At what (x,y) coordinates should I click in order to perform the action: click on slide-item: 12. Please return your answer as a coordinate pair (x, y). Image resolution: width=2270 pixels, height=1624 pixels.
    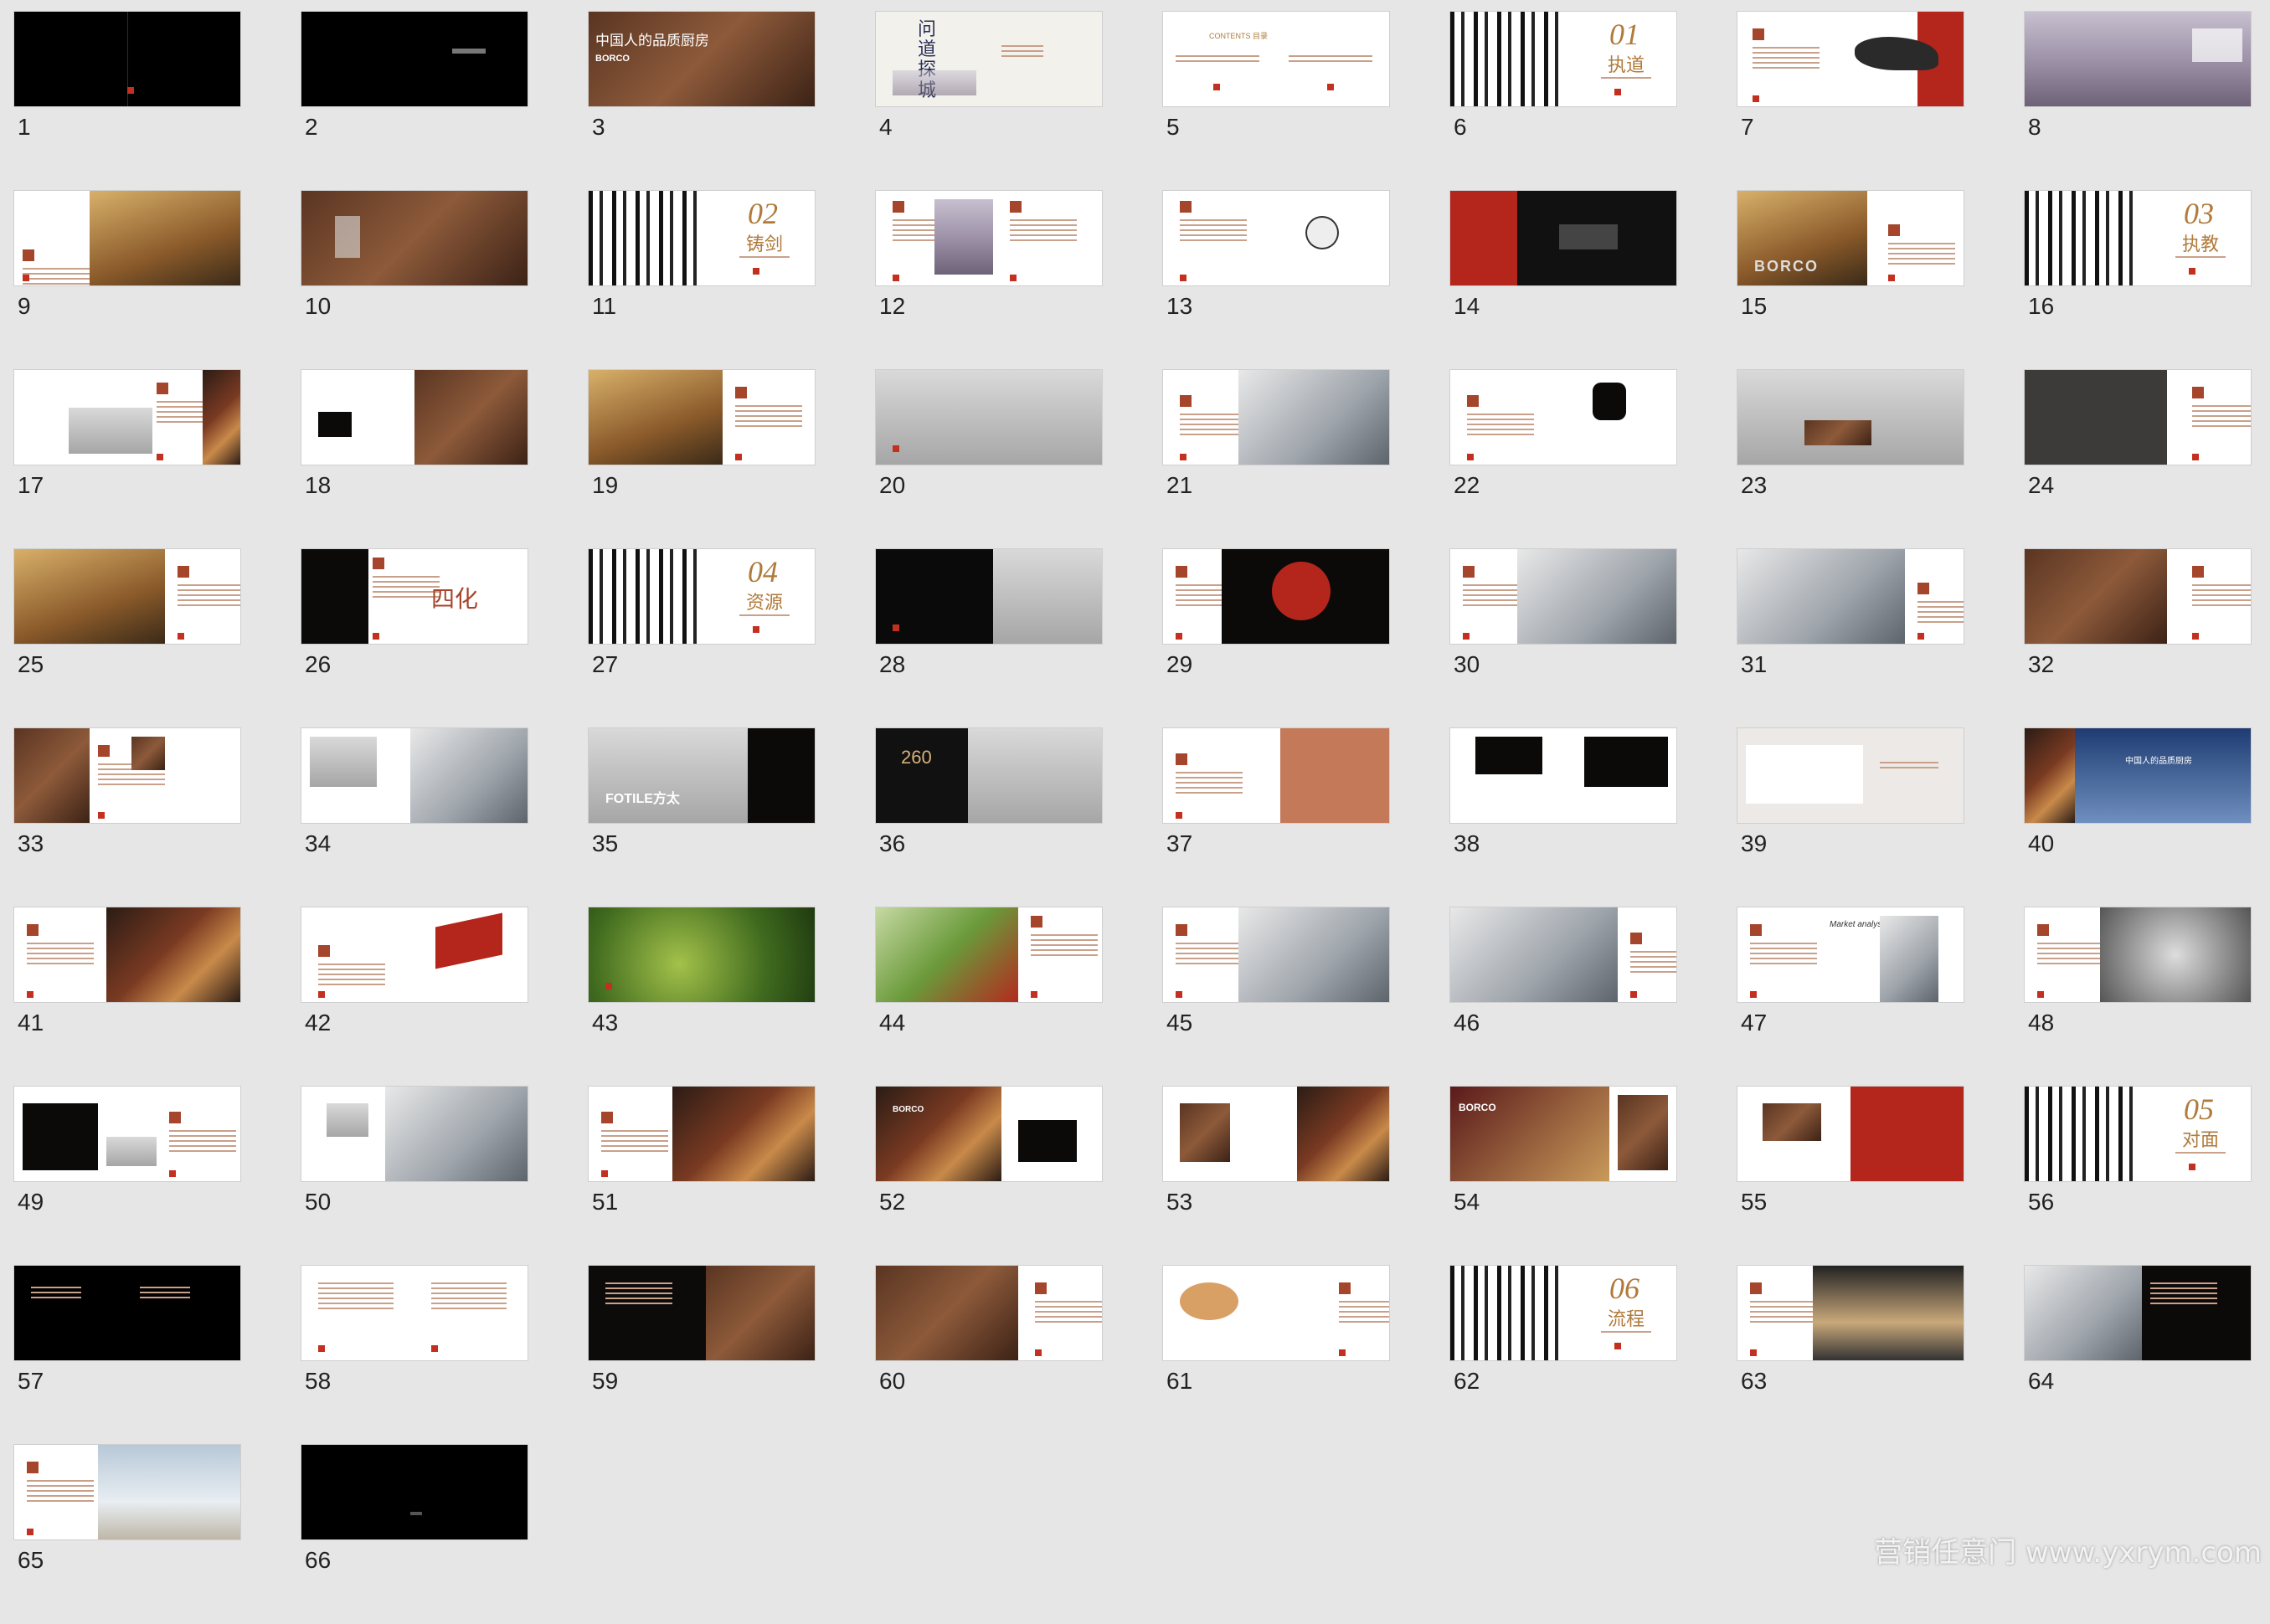
    Looking at the image, I should click on (989, 280).